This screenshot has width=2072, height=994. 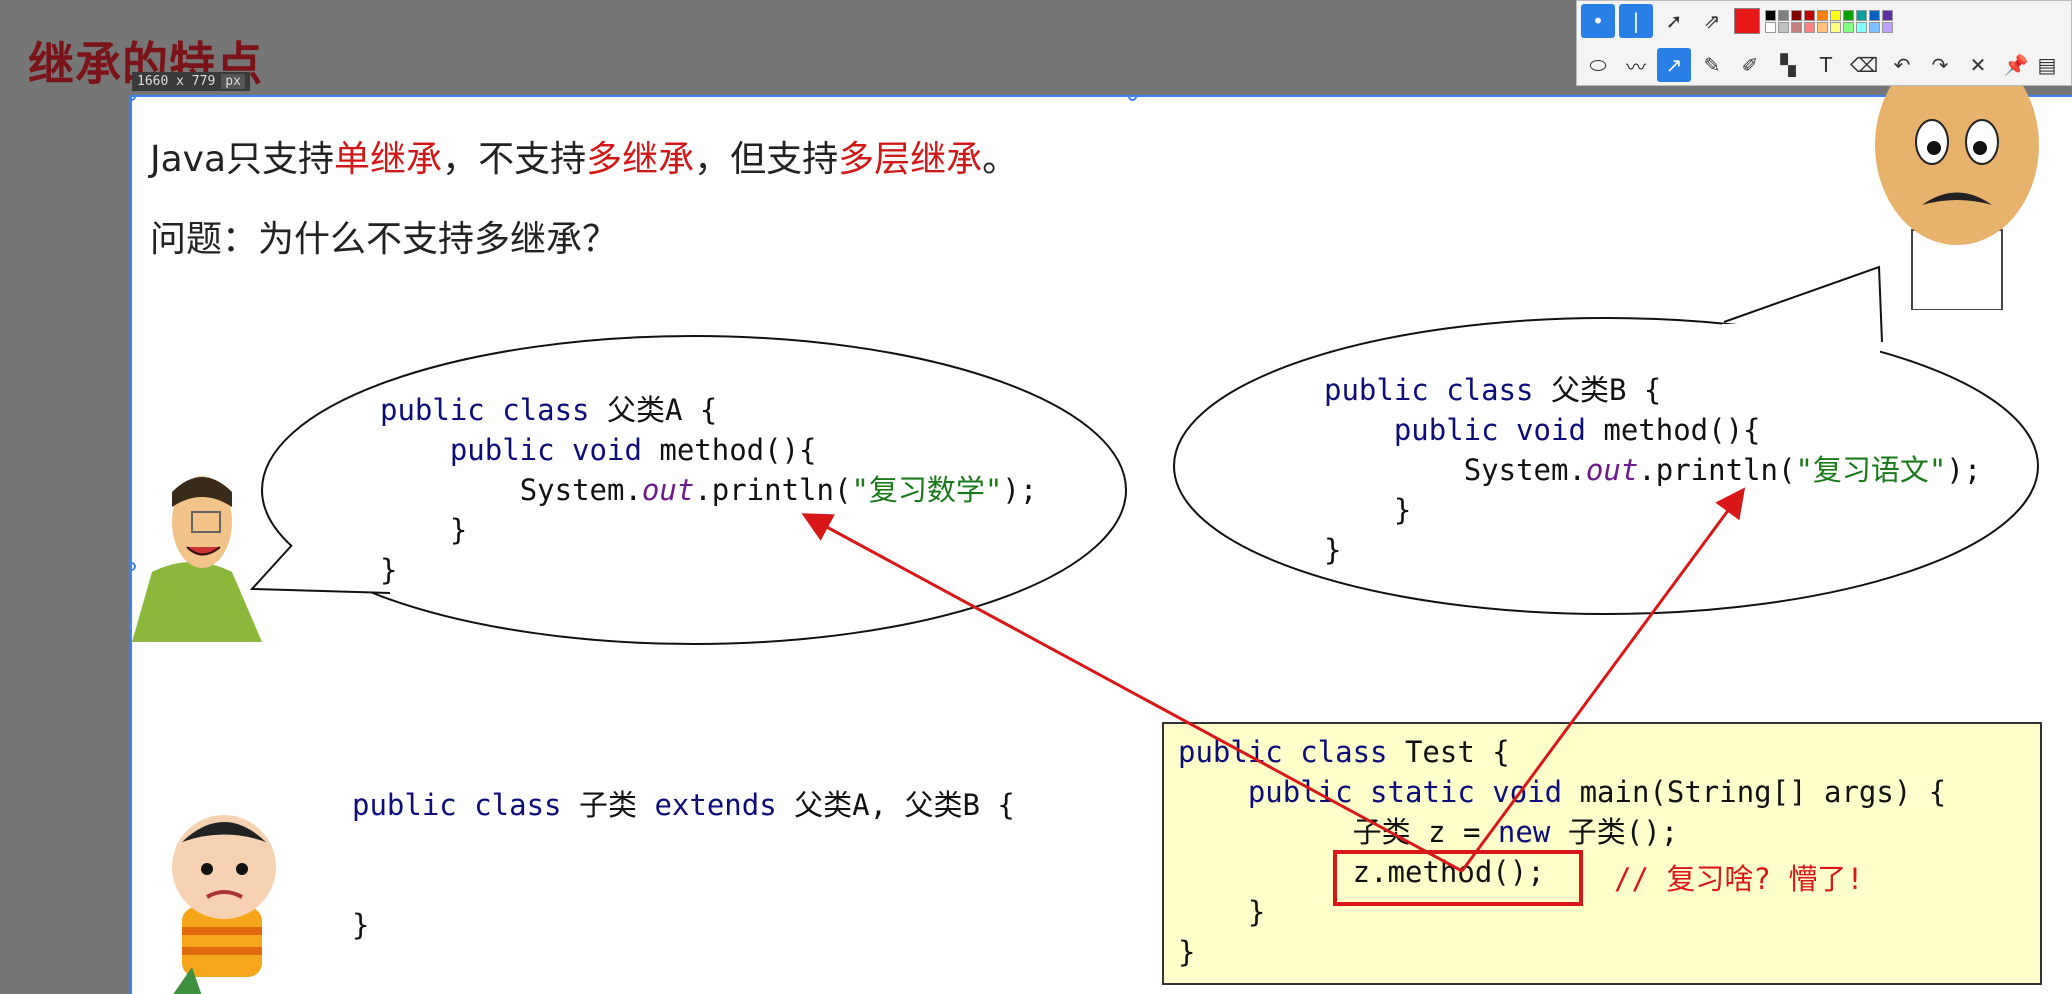 What do you see at coordinates (2016, 65) in the screenshot?
I see `pin-icon: 📌` at bounding box center [2016, 65].